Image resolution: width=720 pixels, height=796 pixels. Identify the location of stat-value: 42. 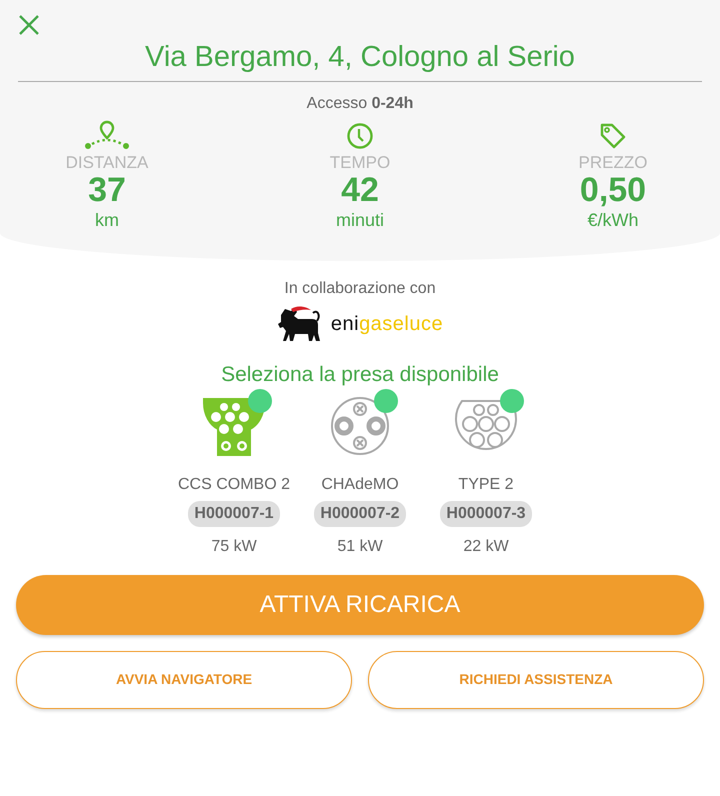
(360, 191).